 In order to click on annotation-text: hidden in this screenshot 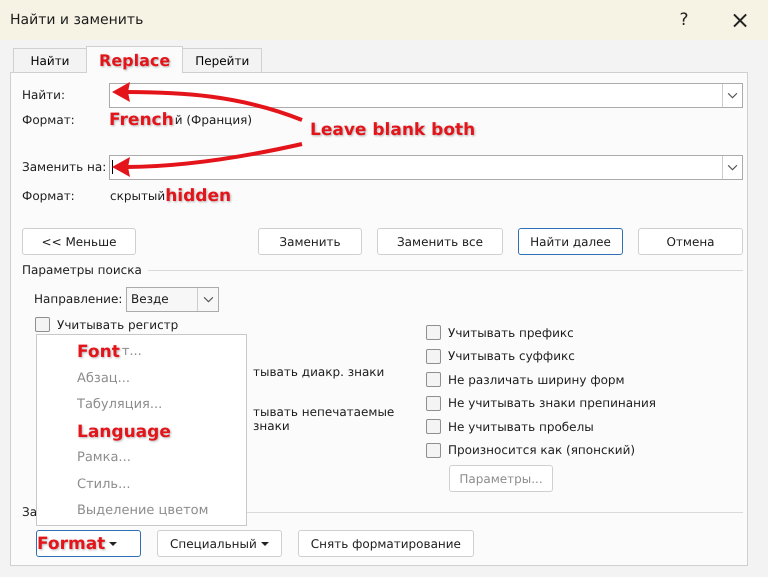, I will do `click(198, 196)`.